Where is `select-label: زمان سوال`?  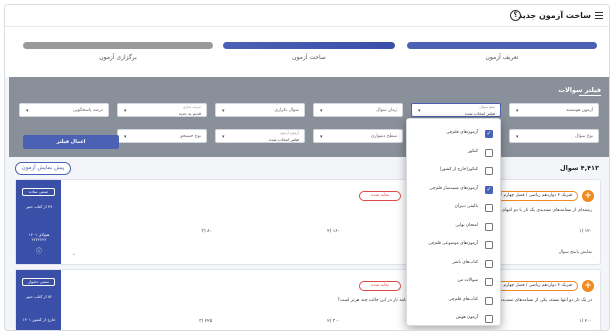 select-label: زمان سوال is located at coordinates (386, 110).